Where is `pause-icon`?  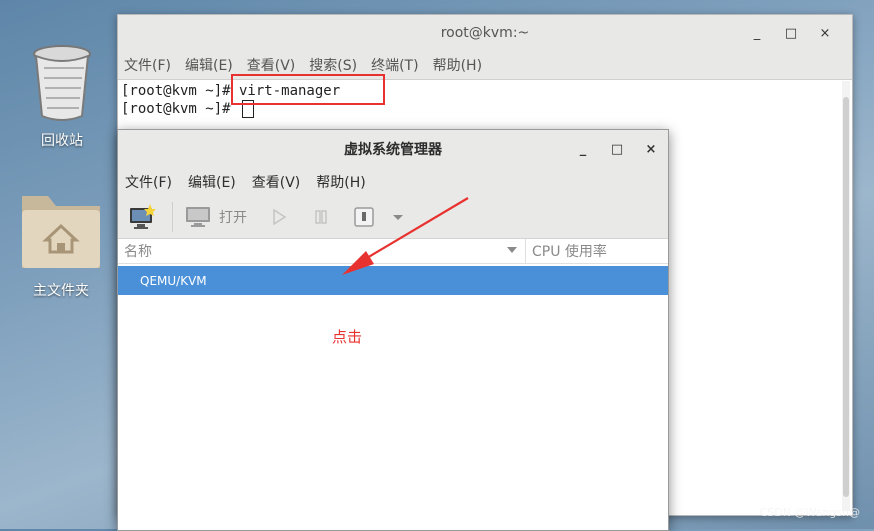 pause-icon is located at coordinates (321, 217).